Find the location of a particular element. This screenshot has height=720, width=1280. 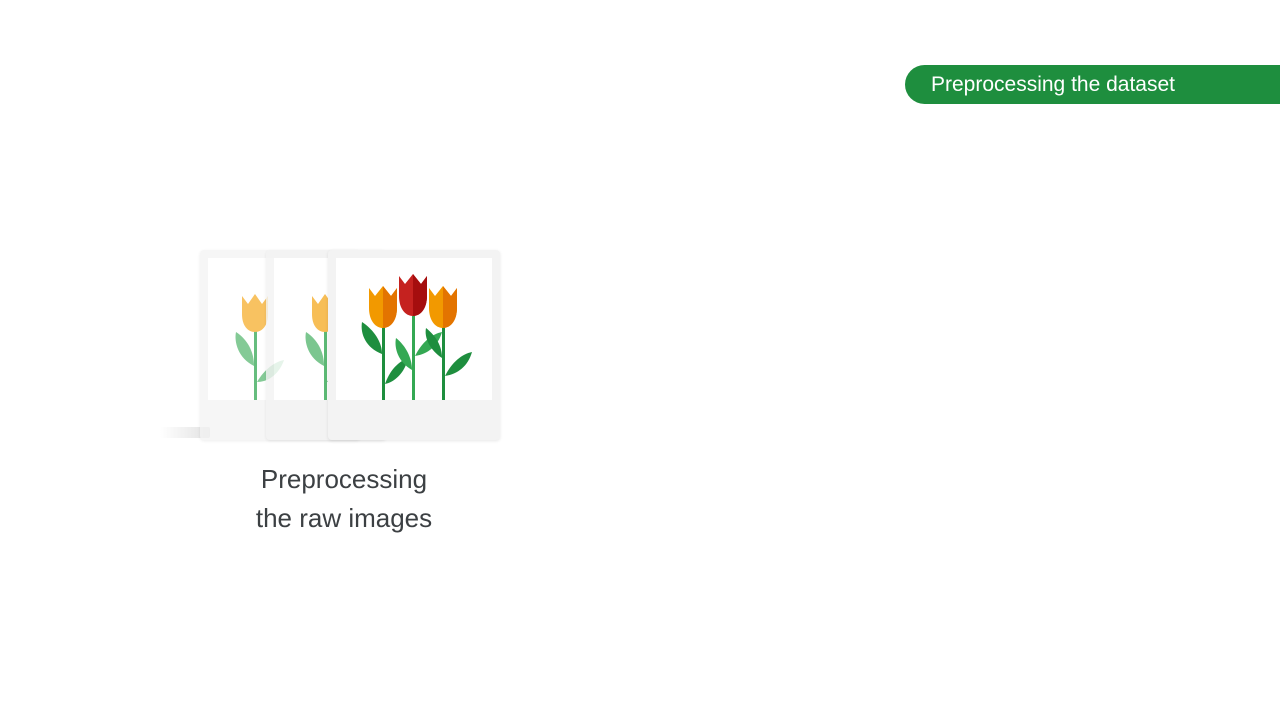

photo-frame is located at coordinates (414, 329).